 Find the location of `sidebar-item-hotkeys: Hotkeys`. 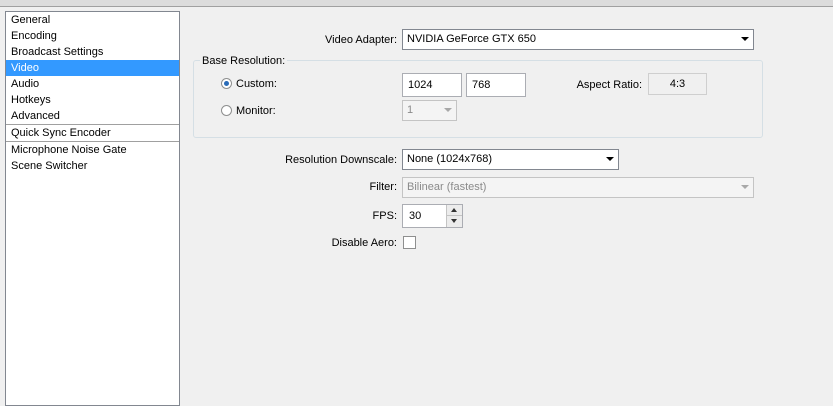

sidebar-item-hotkeys: Hotkeys is located at coordinates (92, 100).